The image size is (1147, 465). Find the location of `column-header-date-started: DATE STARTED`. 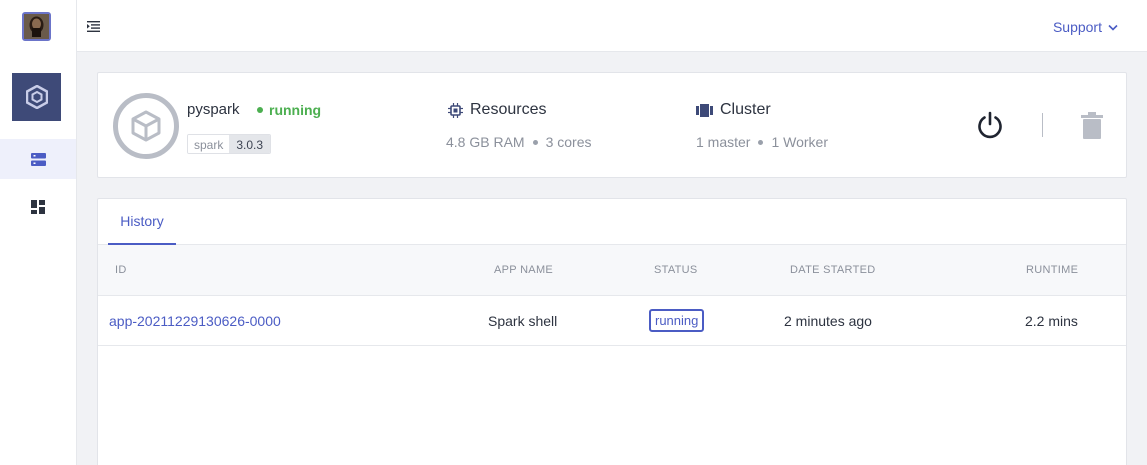

column-header-date-started: DATE STARTED is located at coordinates (833, 270).